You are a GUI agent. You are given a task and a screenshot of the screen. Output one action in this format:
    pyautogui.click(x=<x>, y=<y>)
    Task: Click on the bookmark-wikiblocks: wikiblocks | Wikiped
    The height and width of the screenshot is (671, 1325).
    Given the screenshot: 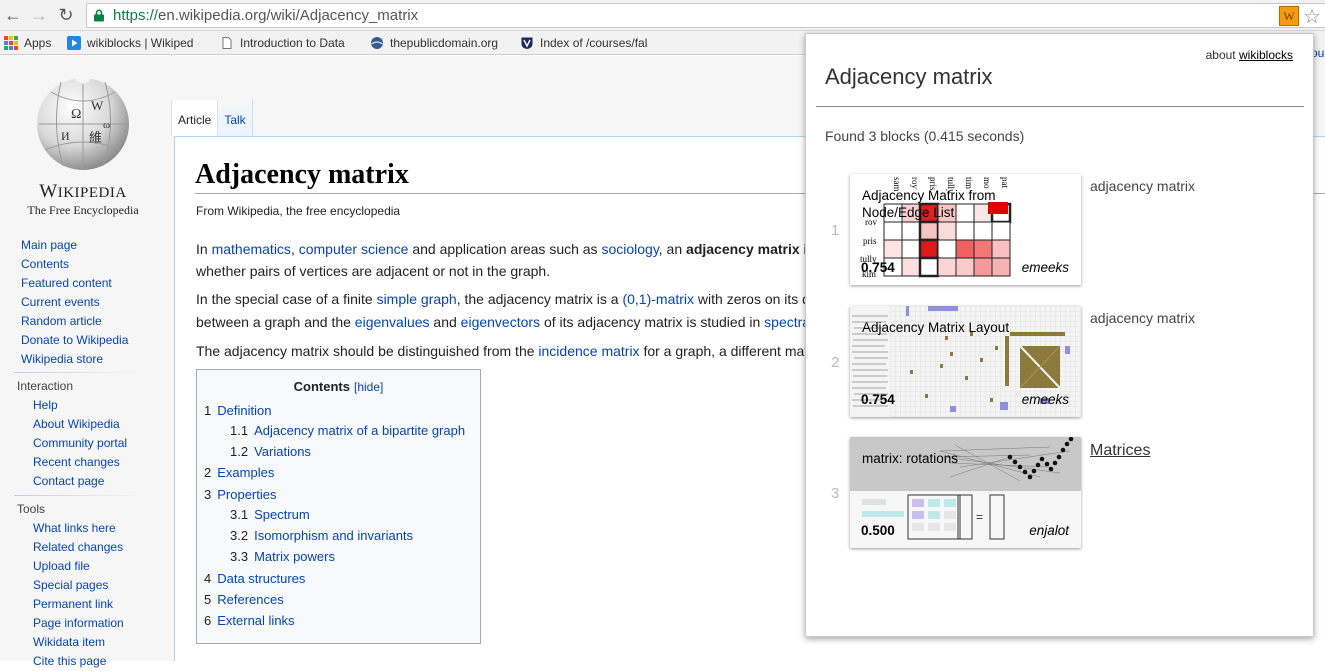 What is the action you would take?
    pyautogui.click(x=130, y=43)
    